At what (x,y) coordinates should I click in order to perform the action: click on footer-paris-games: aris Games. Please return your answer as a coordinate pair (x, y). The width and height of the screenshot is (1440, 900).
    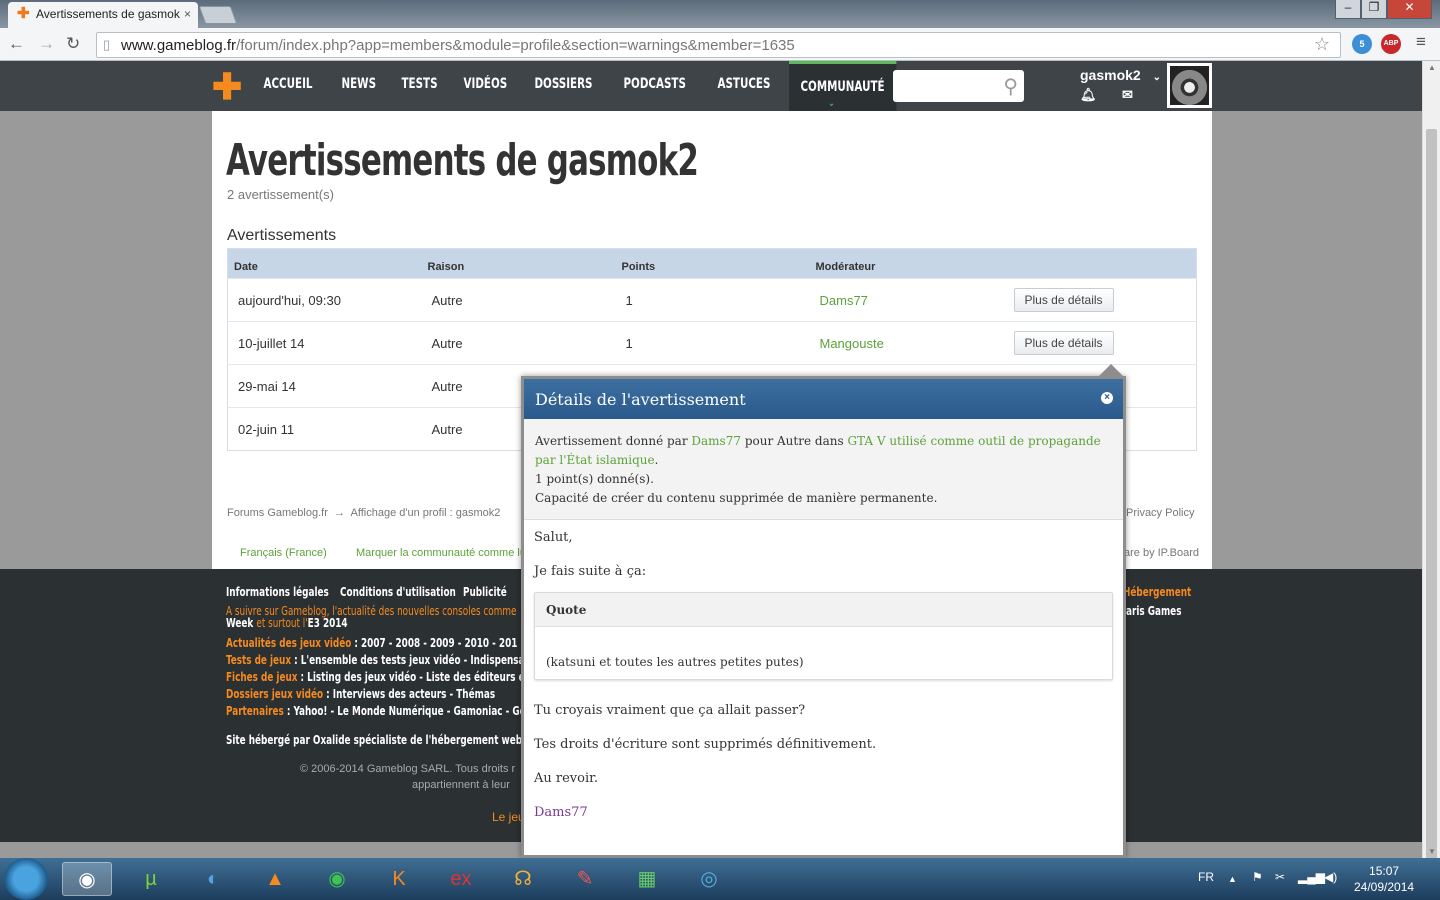
    Looking at the image, I should click on (1153, 611).